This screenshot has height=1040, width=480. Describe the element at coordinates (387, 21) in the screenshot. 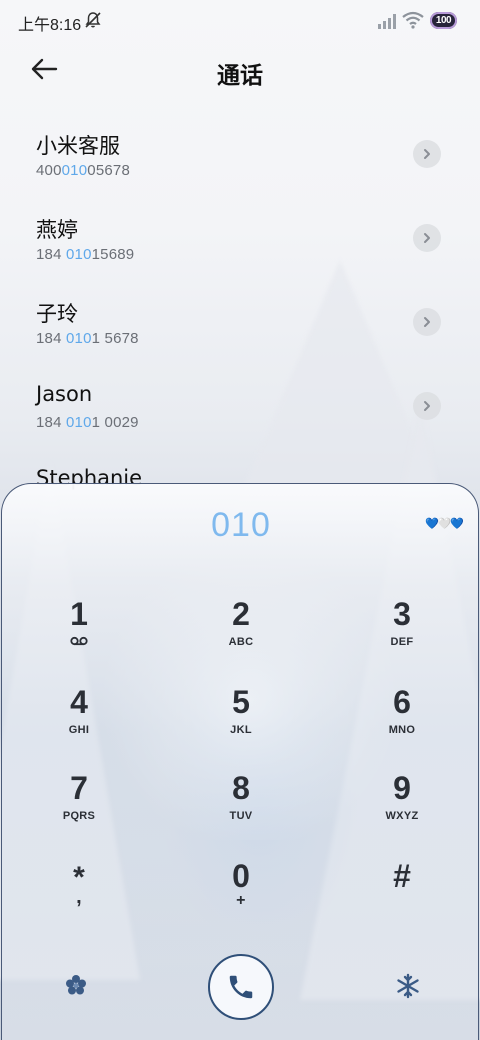

I see `signal-icon` at that location.